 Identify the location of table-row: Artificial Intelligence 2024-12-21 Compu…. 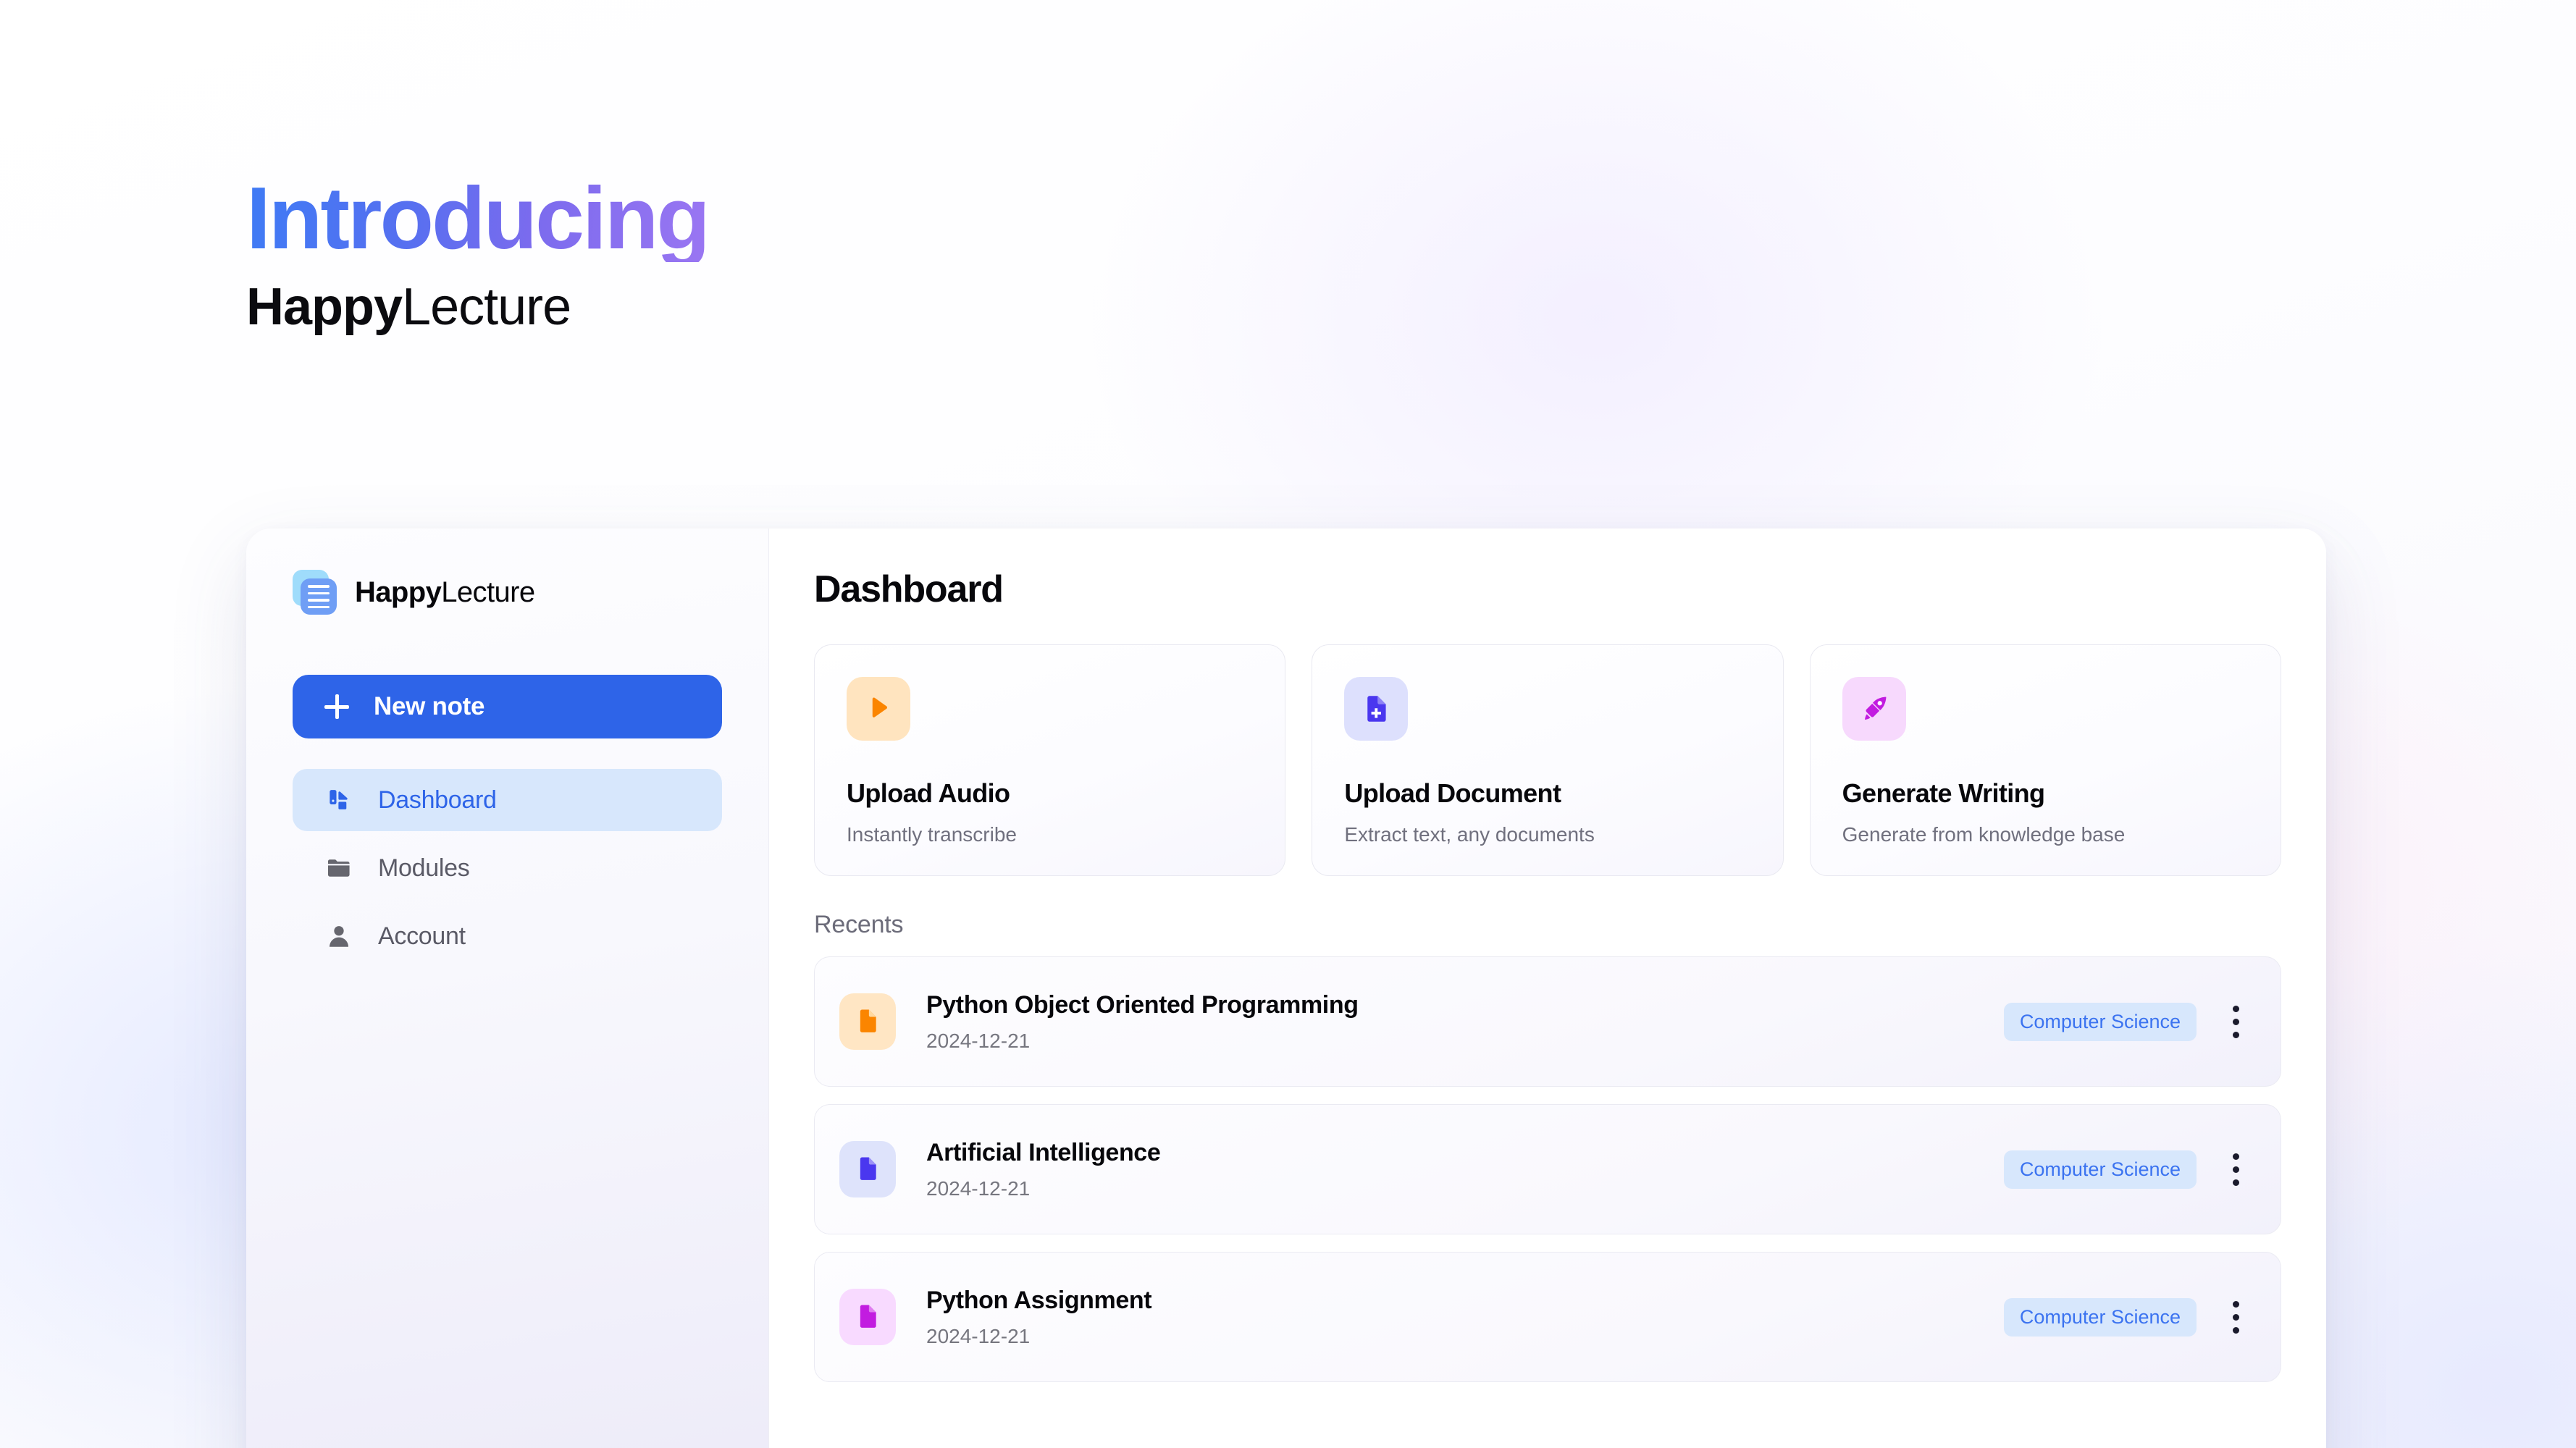
(1547, 1169).